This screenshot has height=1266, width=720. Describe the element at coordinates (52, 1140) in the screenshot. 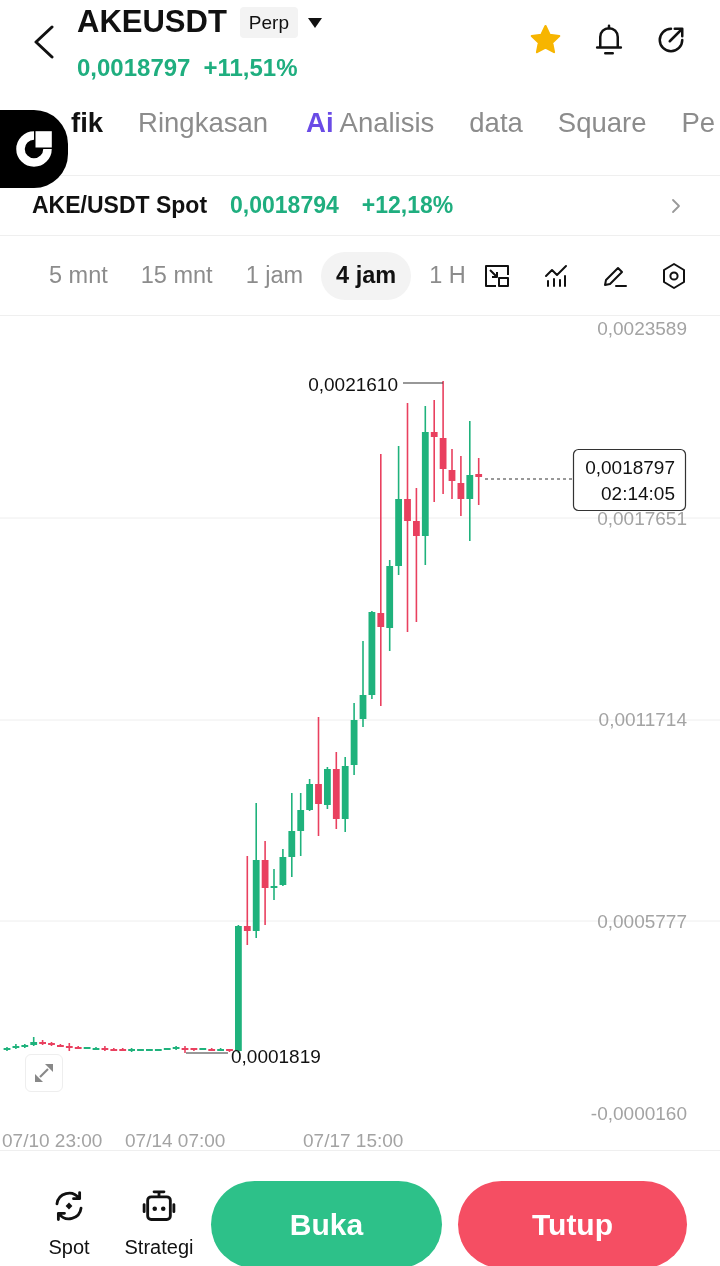

I see `axis-label: 07/10 23:00` at that location.